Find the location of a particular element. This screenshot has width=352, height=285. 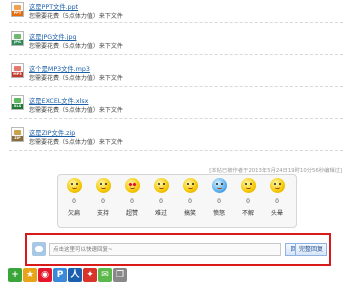

mood-sad-icon is located at coordinates (161, 185).